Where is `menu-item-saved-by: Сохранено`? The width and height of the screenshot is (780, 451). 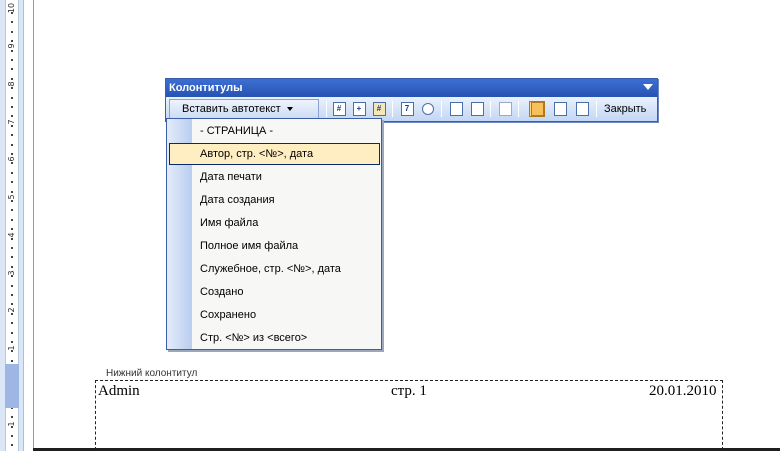 menu-item-saved-by: Сохранено is located at coordinates (274, 315).